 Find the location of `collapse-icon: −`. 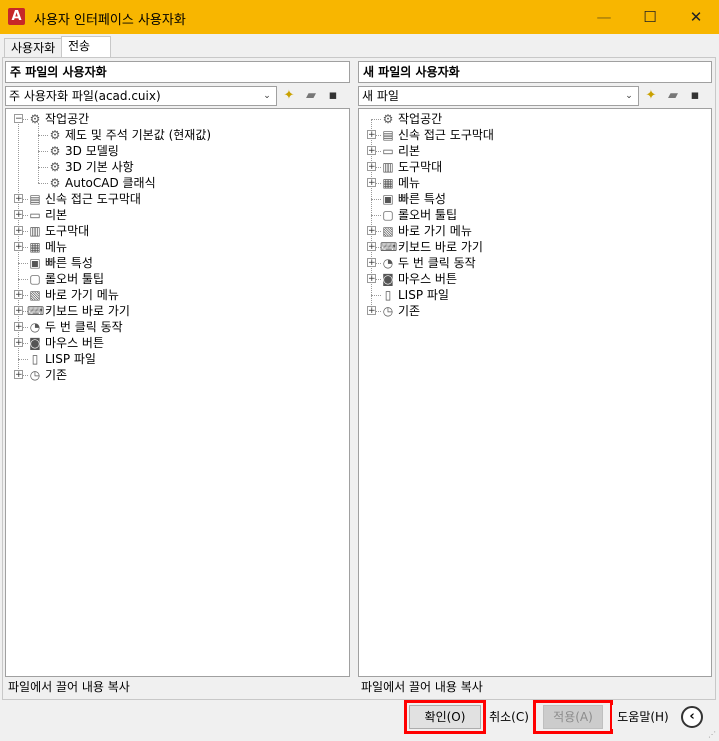

collapse-icon: − is located at coordinates (18, 119).